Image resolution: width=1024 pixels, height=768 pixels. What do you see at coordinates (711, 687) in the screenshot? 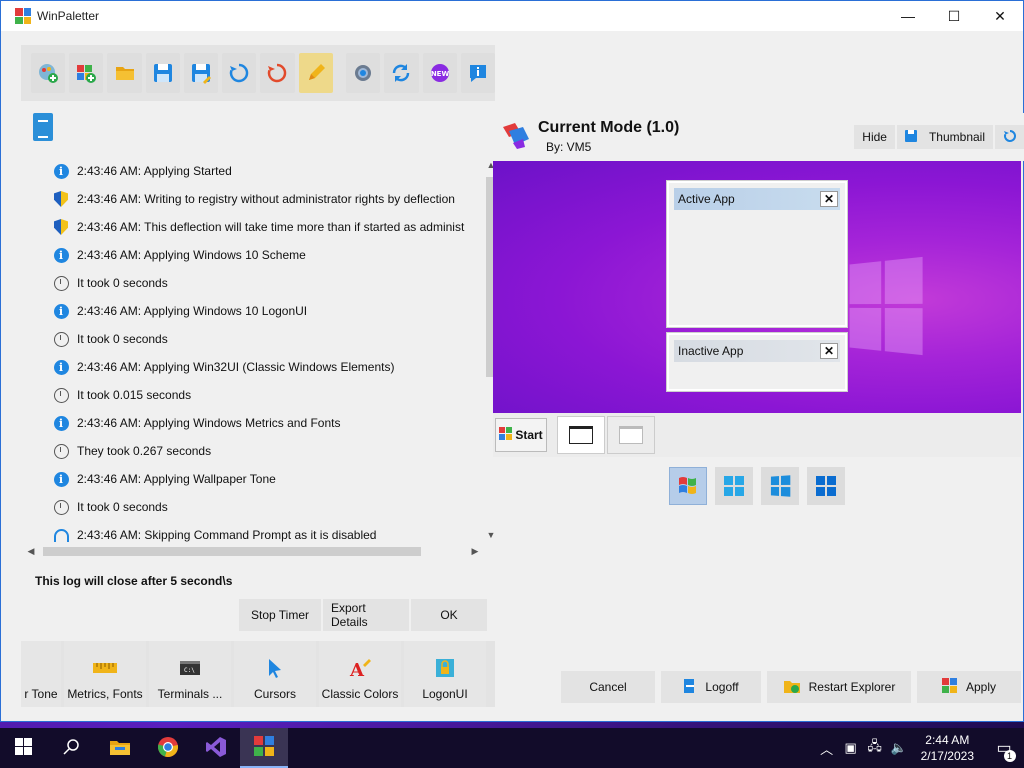
I see `logoff-button: Logoff` at bounding box center [711, 687].